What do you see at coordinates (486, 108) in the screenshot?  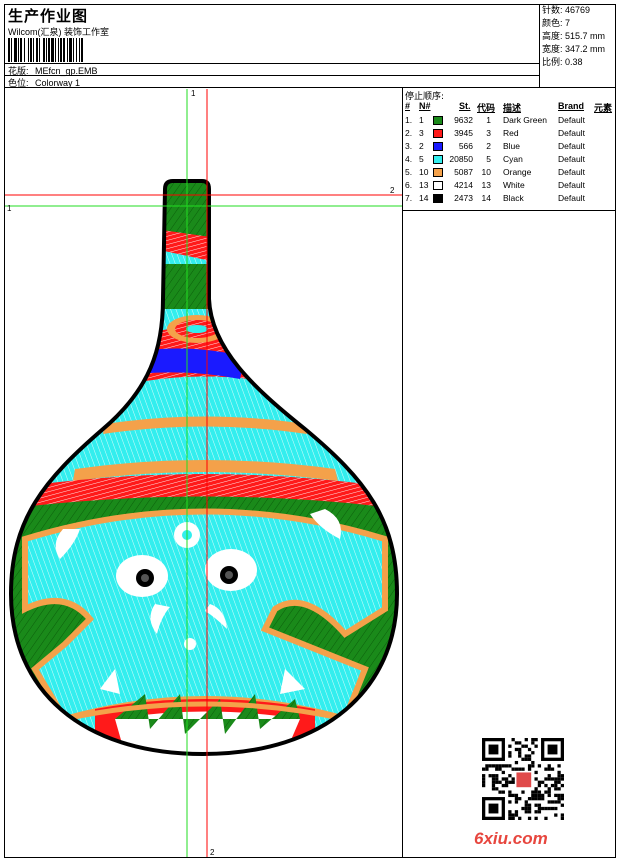 I see `col-code: 代码` at bounding box center [486, 108].